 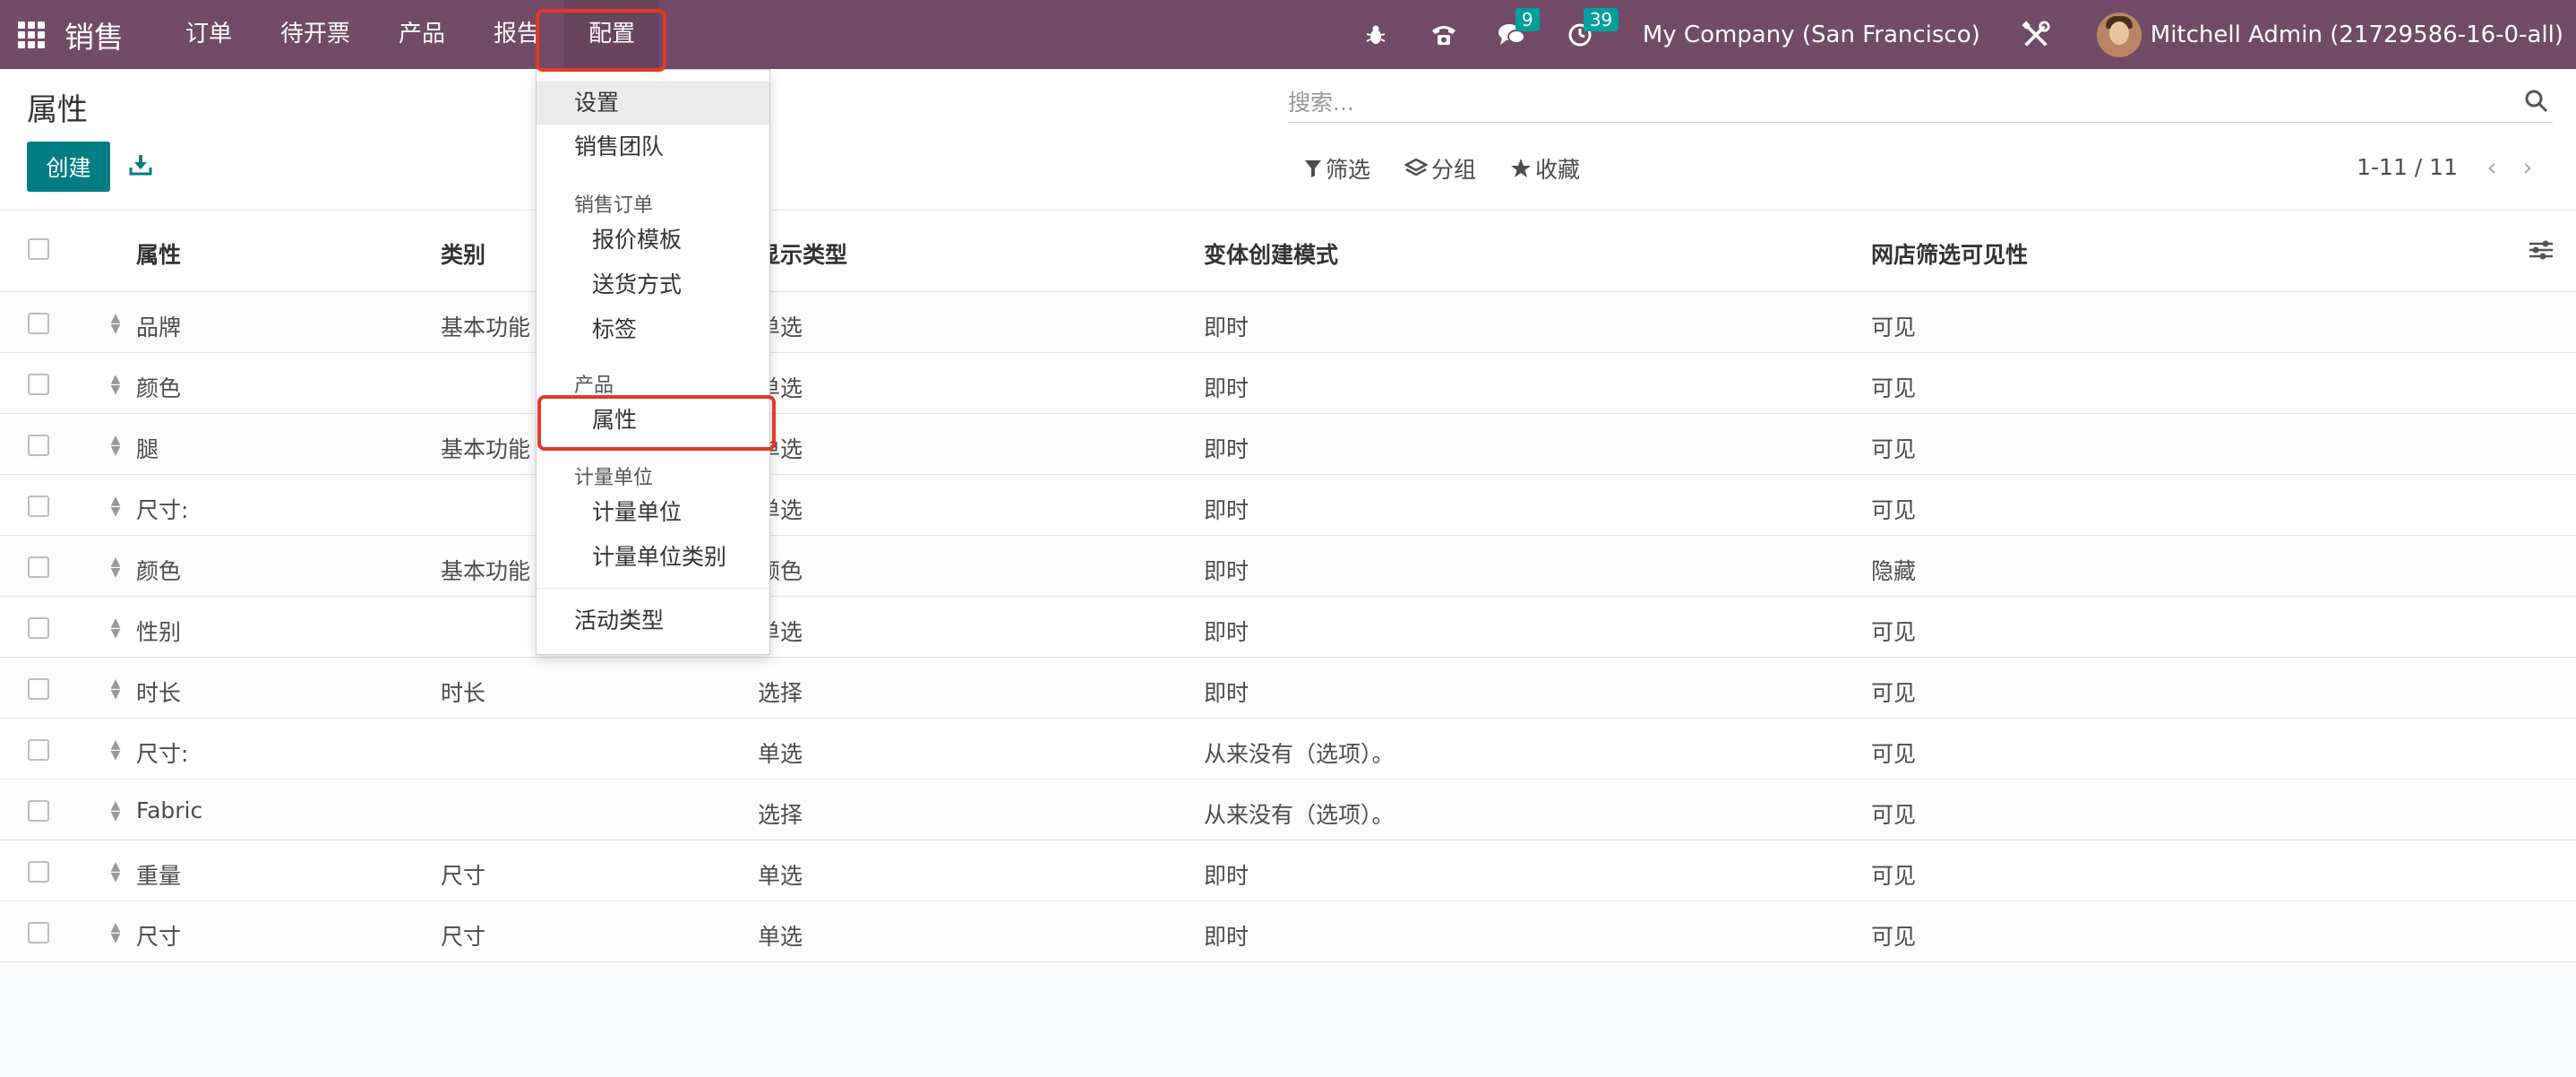 What do you see at coordinates (653, 558) in the screenshot?
I see `menu-item-uom-categories: 计量单位类别` at bounding box center [653, 558].